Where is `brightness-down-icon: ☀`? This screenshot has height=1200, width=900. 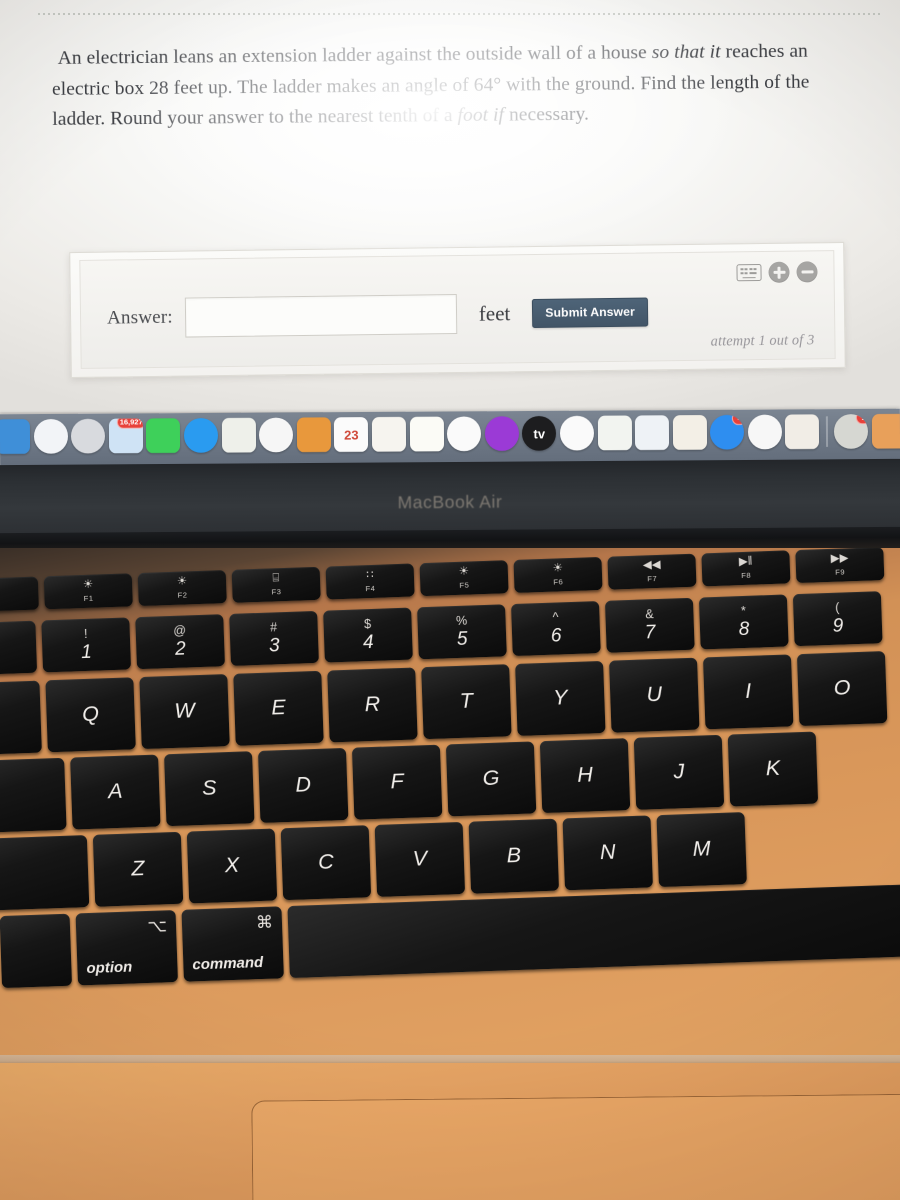 brightness-down-icon: ☀ is located at coordinates (88, 585).